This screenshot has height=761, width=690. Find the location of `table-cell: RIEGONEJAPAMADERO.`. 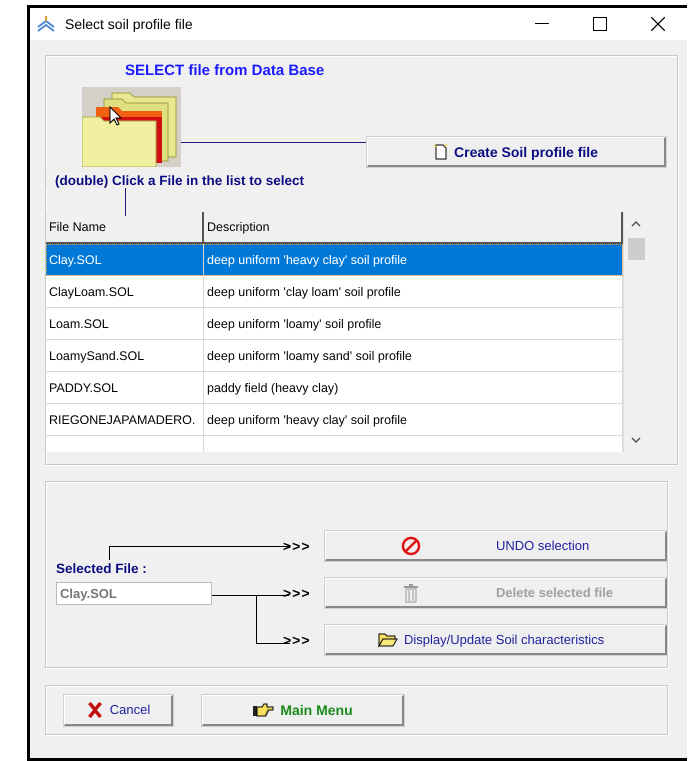

table-cell: RIEGONEJAPAMADERO. is located at coordinates (125, 419).